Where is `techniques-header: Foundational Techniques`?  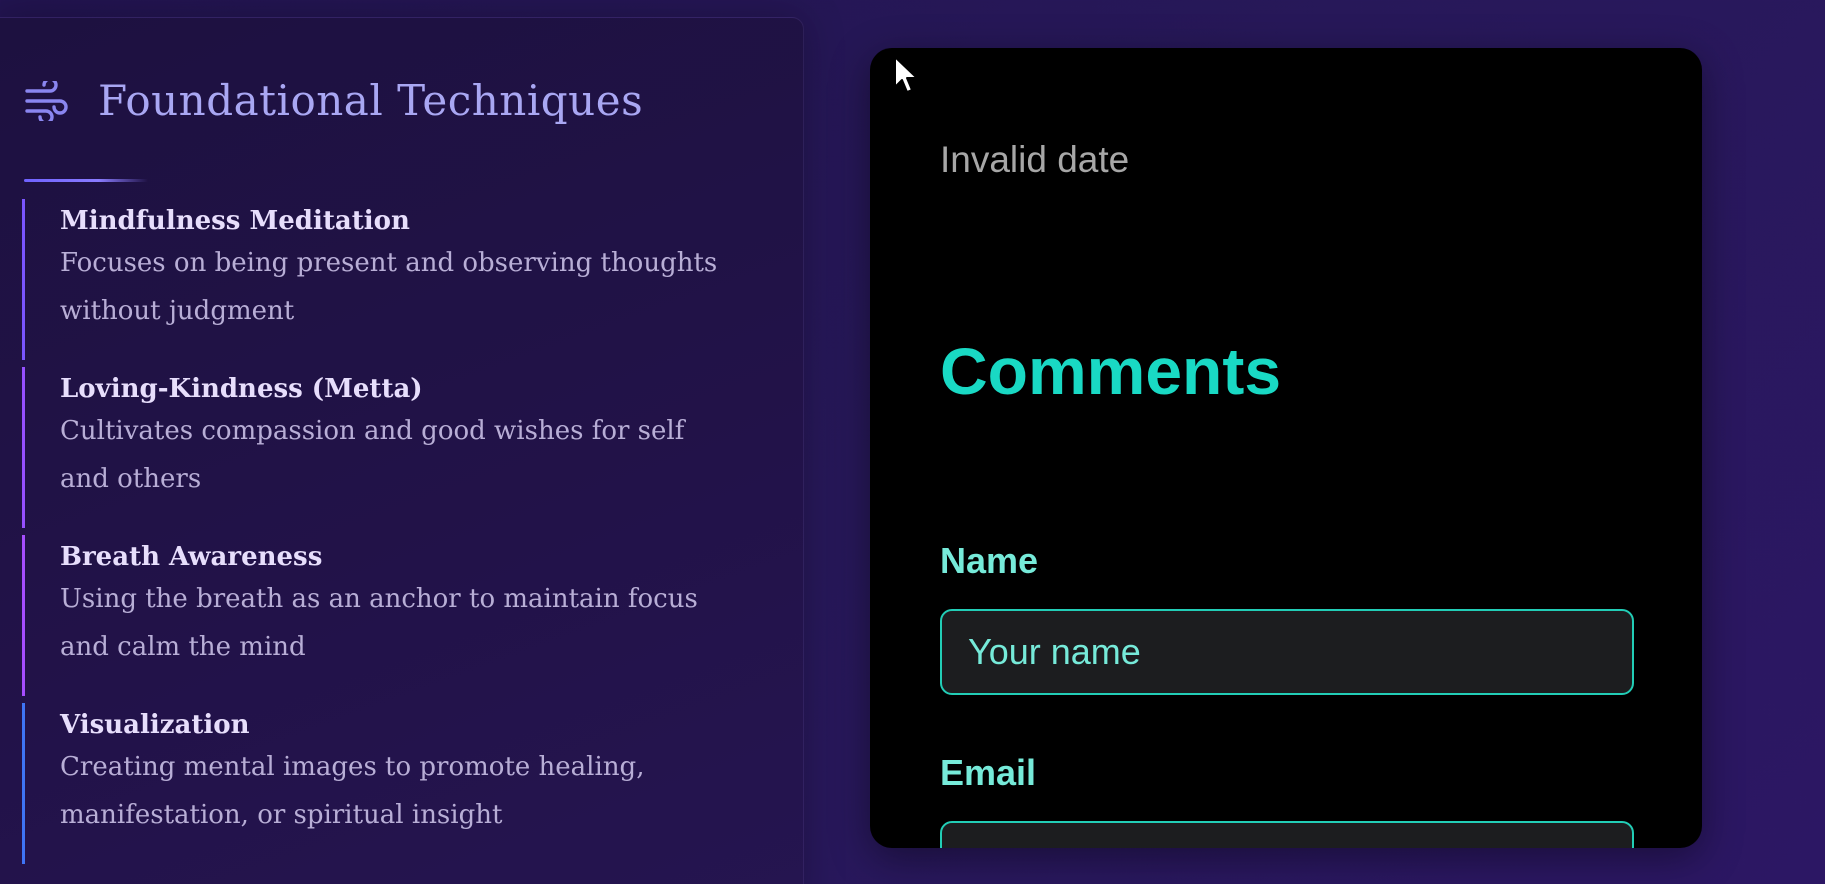
techniques-header: Foundational Techniques is located at coordinates (333, 100).